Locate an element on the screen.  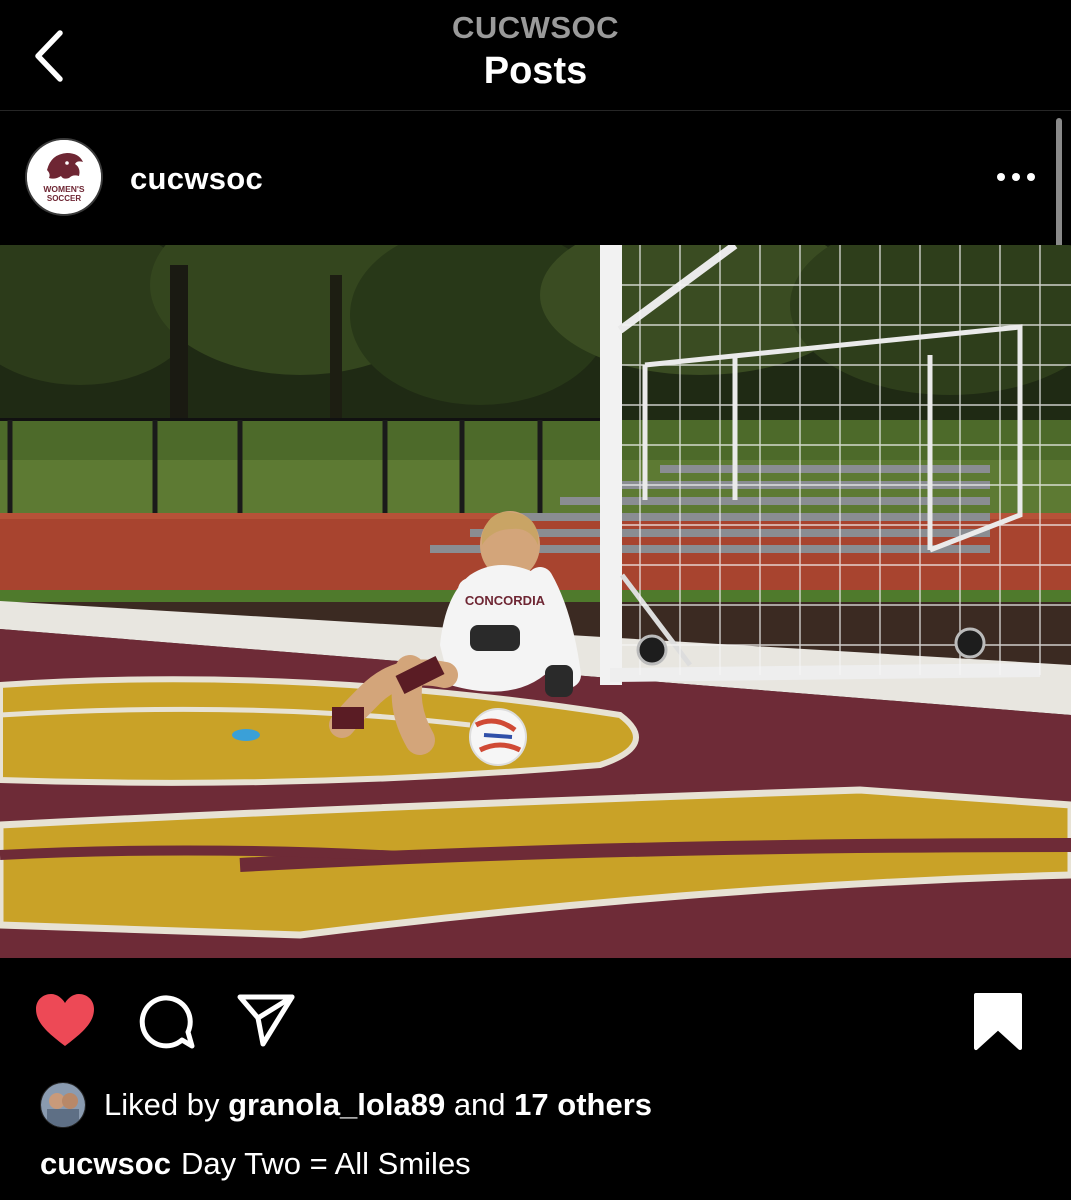
profile-avatar: WOMEN'S SOCCER is located at coordinates (64, 177).